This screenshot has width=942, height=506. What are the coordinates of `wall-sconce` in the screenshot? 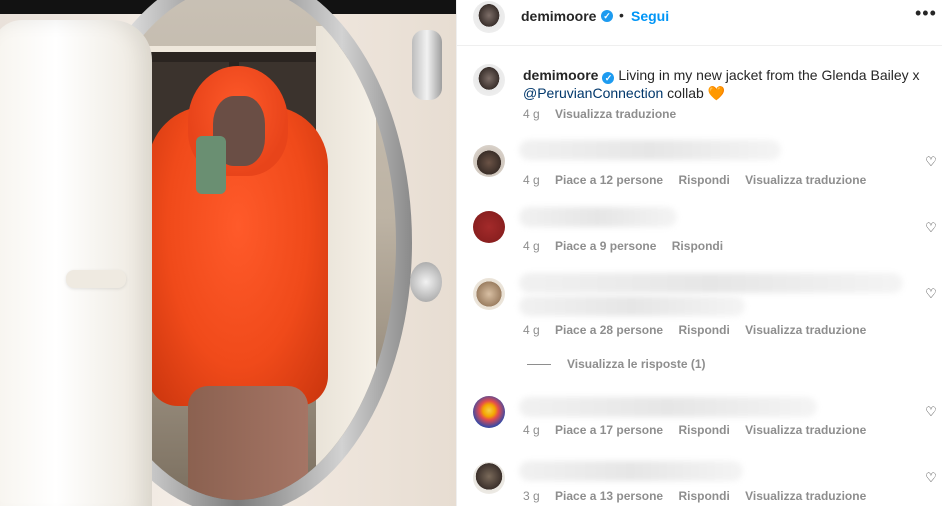 It's located at (427, 65).